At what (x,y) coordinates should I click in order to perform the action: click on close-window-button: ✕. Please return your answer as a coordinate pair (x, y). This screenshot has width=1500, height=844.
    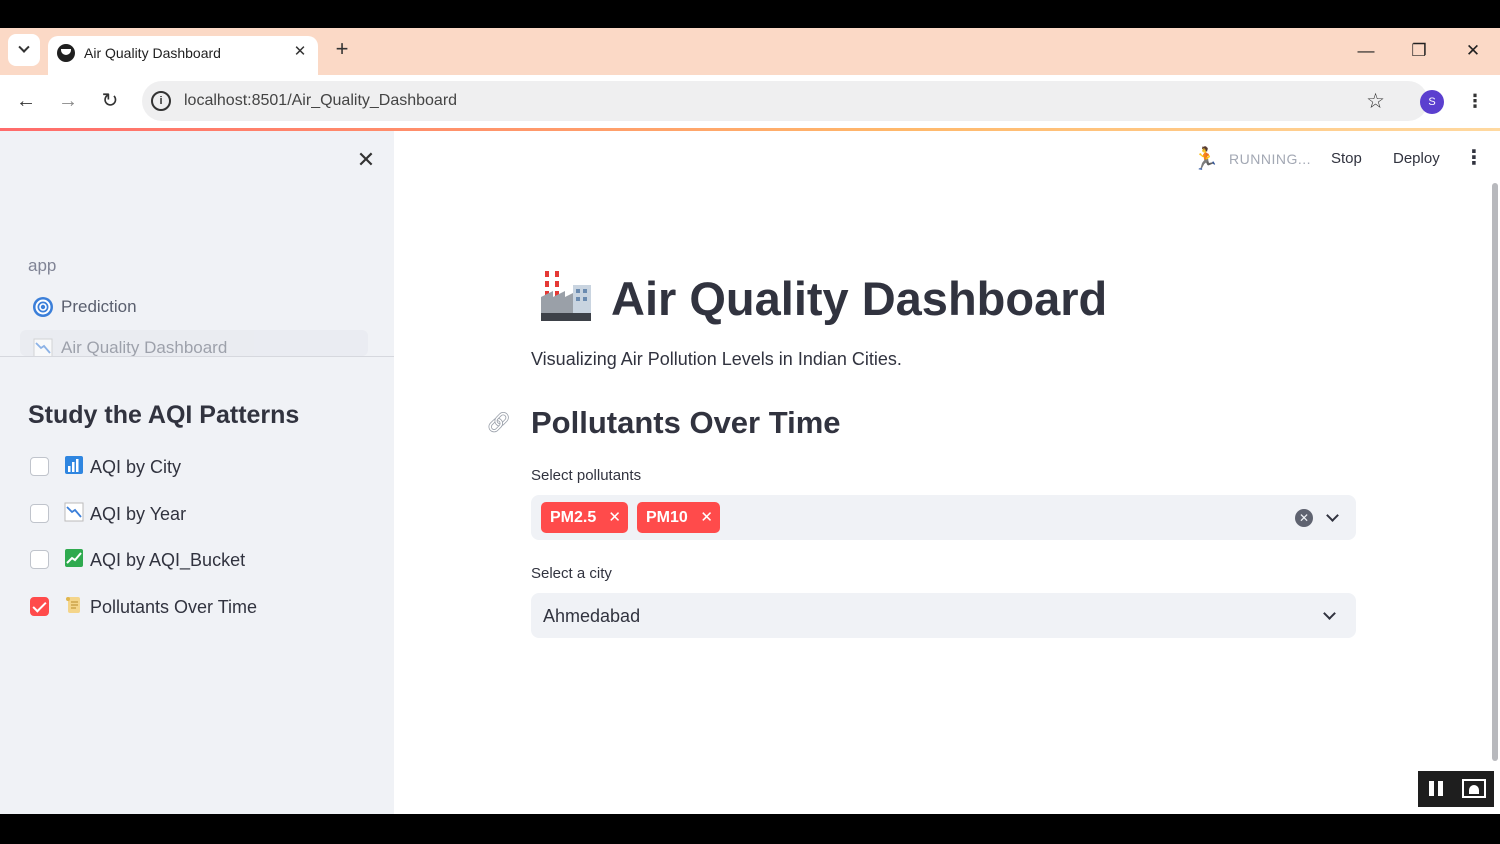
    Looking at the image, I should click on (1473, 51).